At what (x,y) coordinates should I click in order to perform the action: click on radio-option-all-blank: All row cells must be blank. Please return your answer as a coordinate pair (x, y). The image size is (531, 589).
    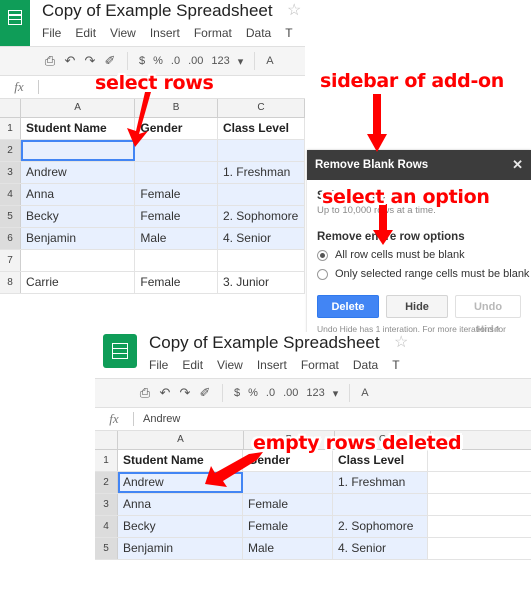
    Looking at the image, I should click on (419, 255).